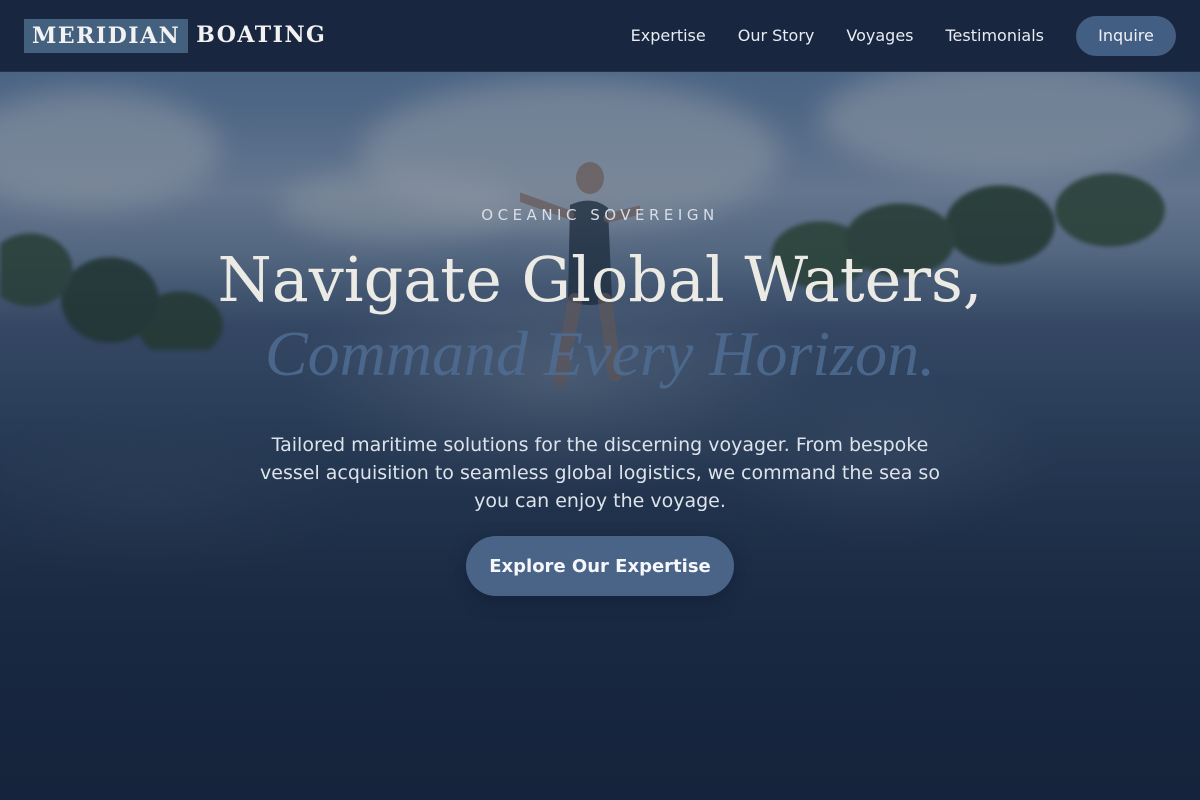 This screenshot has width=1200, height=800. Describe the element at coordinates (995, 35) in the screenshot. I see `nav-link-testimonials: Testimonials` at that location.